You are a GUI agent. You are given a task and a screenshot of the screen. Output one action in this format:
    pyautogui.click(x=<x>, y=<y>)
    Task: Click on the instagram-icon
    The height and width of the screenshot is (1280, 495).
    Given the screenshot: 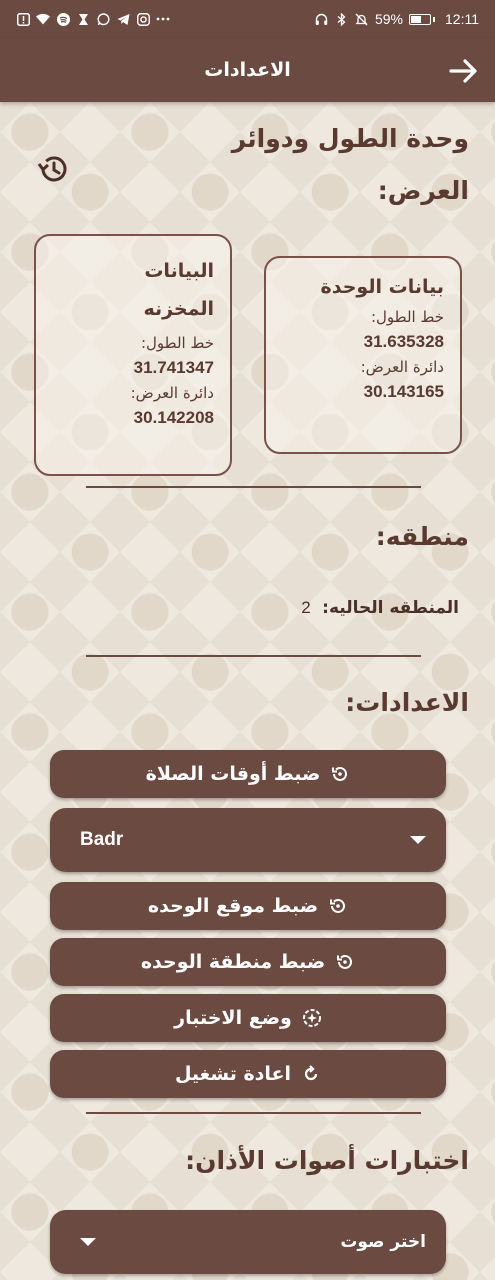 What is the action you would take?
    pyautogui.click(x=143, y=19)
    